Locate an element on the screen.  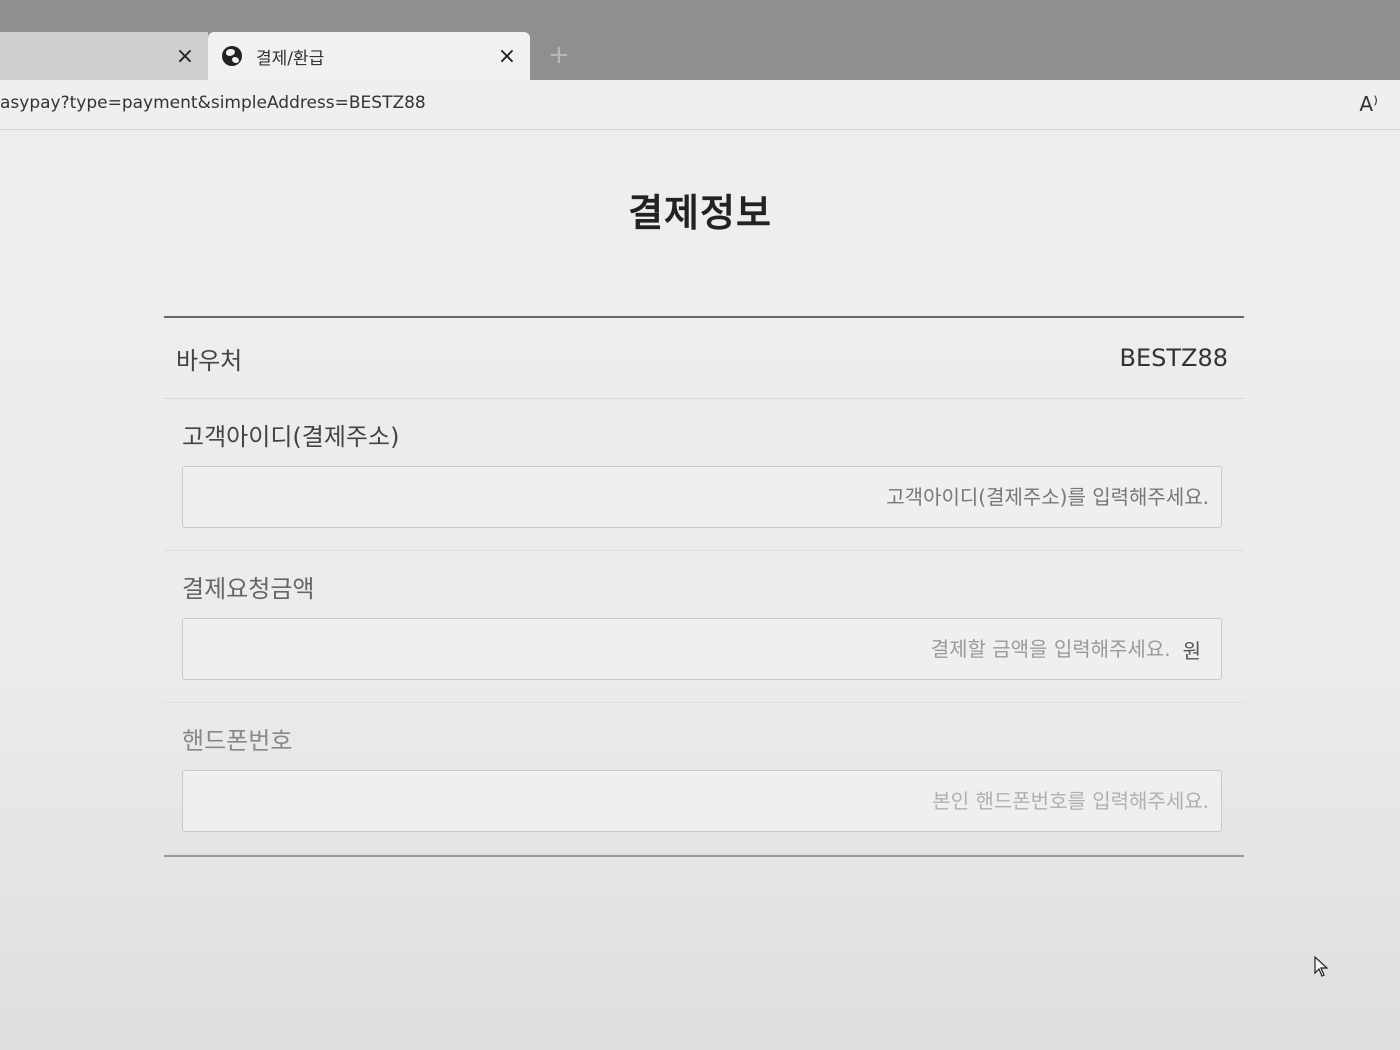
phone-box is located at coordinates (702, 801).